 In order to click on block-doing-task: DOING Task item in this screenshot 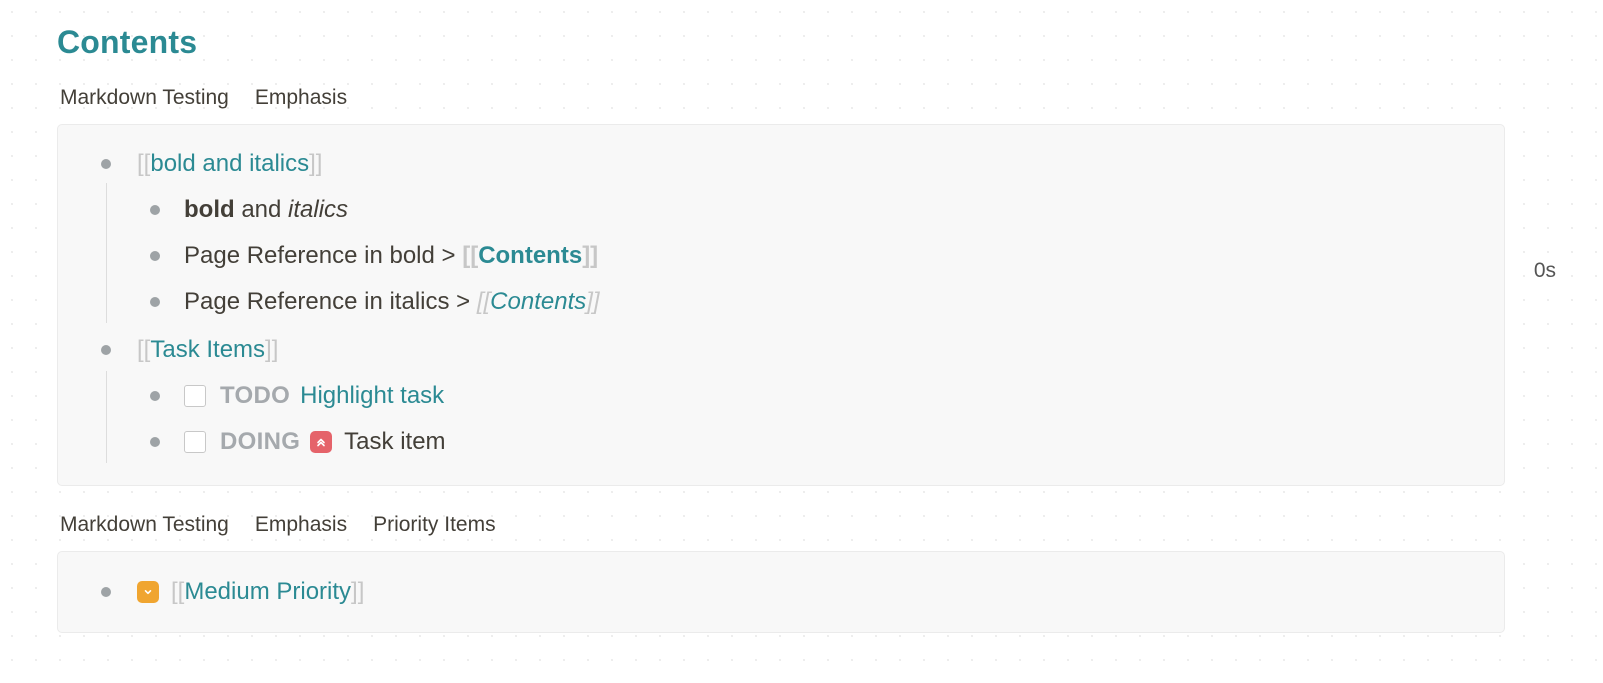, I will do `click(315, 442)`.